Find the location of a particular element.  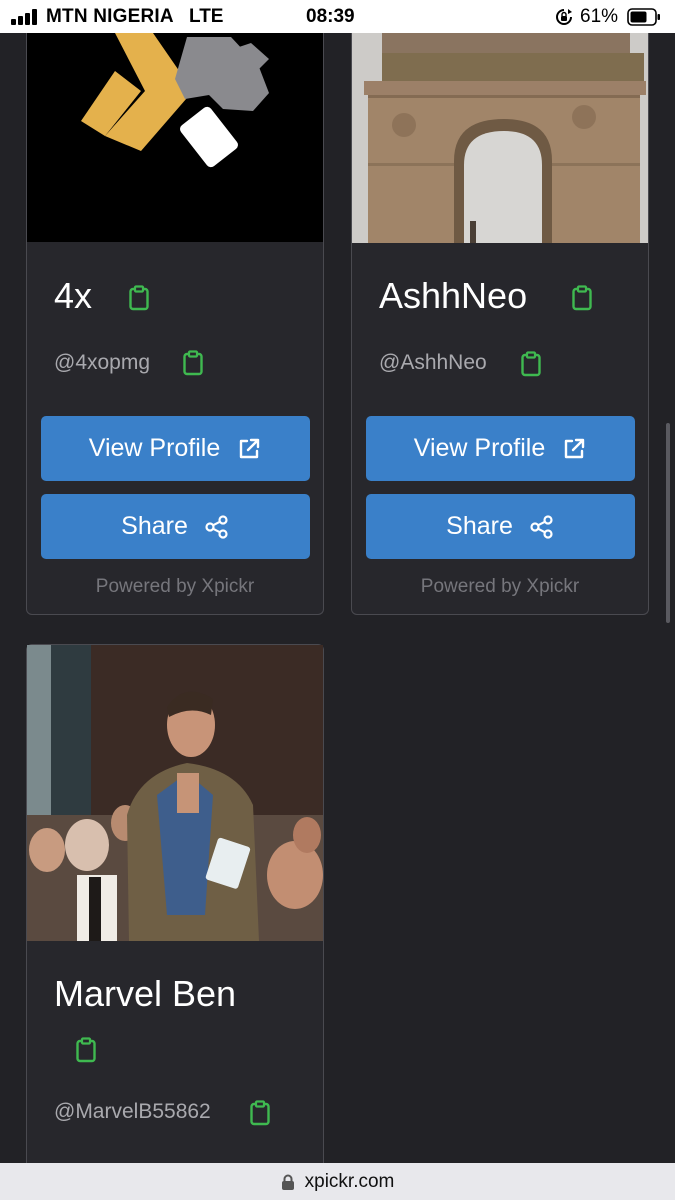

profile-handle: @4xopmg is located at coordinates (102, 362).